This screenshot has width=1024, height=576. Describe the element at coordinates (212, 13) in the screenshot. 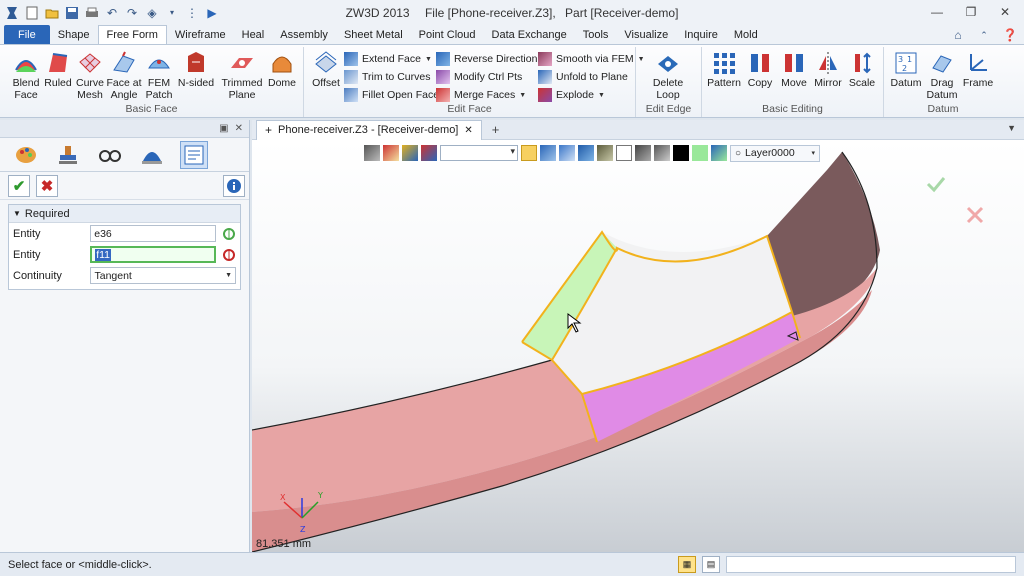

I see `run-icon: ▶` at that location.